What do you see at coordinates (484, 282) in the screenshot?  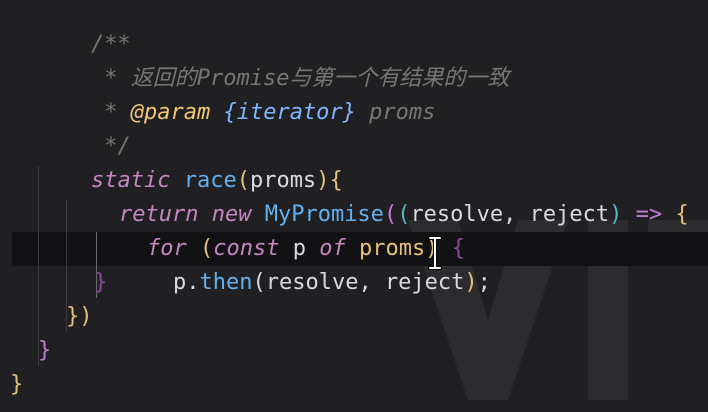 I see `semicolon: ;` at bounding box center [484, 282].